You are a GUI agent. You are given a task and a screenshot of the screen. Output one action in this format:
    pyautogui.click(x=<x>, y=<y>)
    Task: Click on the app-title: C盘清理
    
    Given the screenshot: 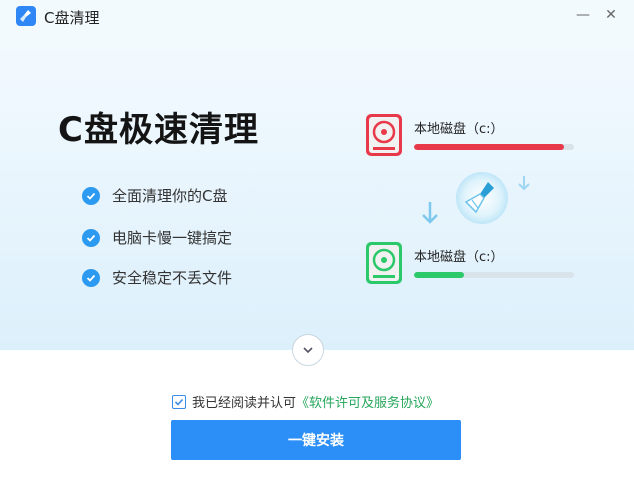 What is the action you would take?
    pyautogui.click(x=72, y=18)
    